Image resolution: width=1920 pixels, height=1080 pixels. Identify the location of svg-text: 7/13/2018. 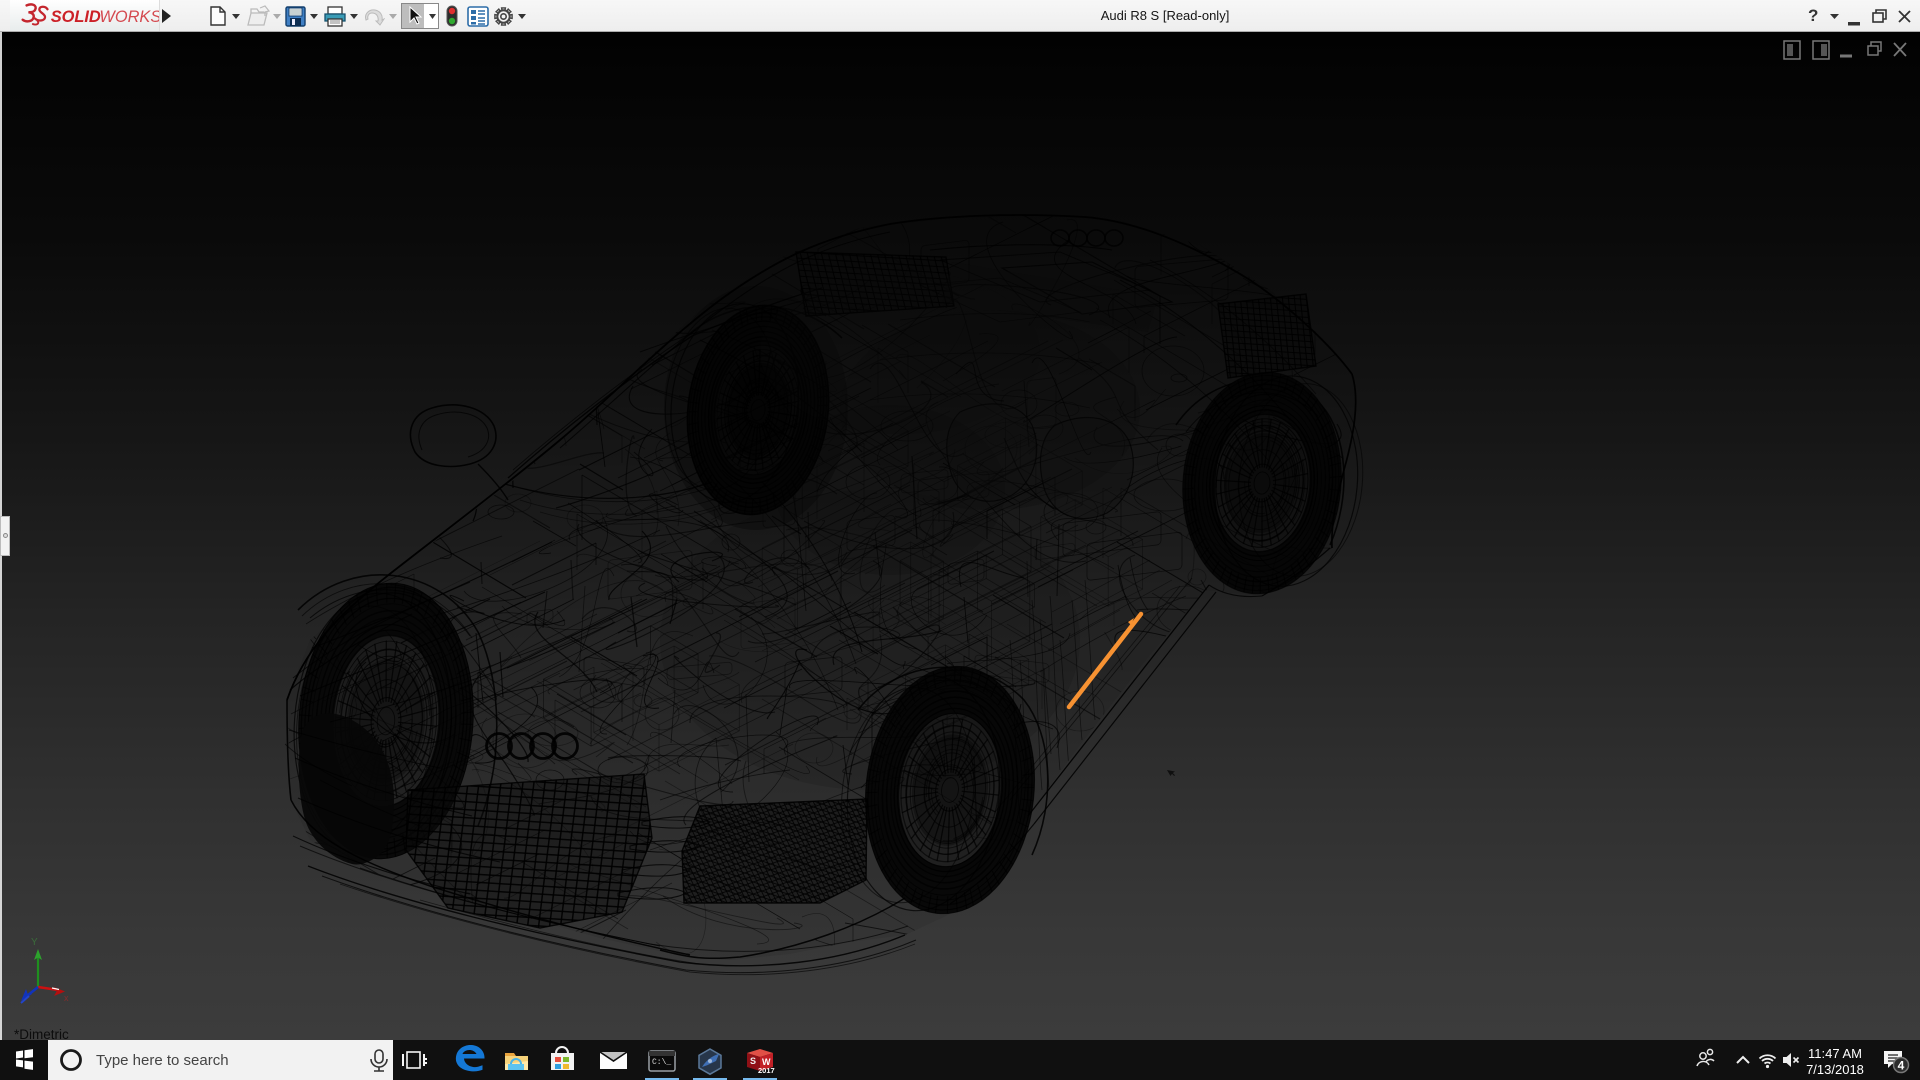
(1835, 1069).